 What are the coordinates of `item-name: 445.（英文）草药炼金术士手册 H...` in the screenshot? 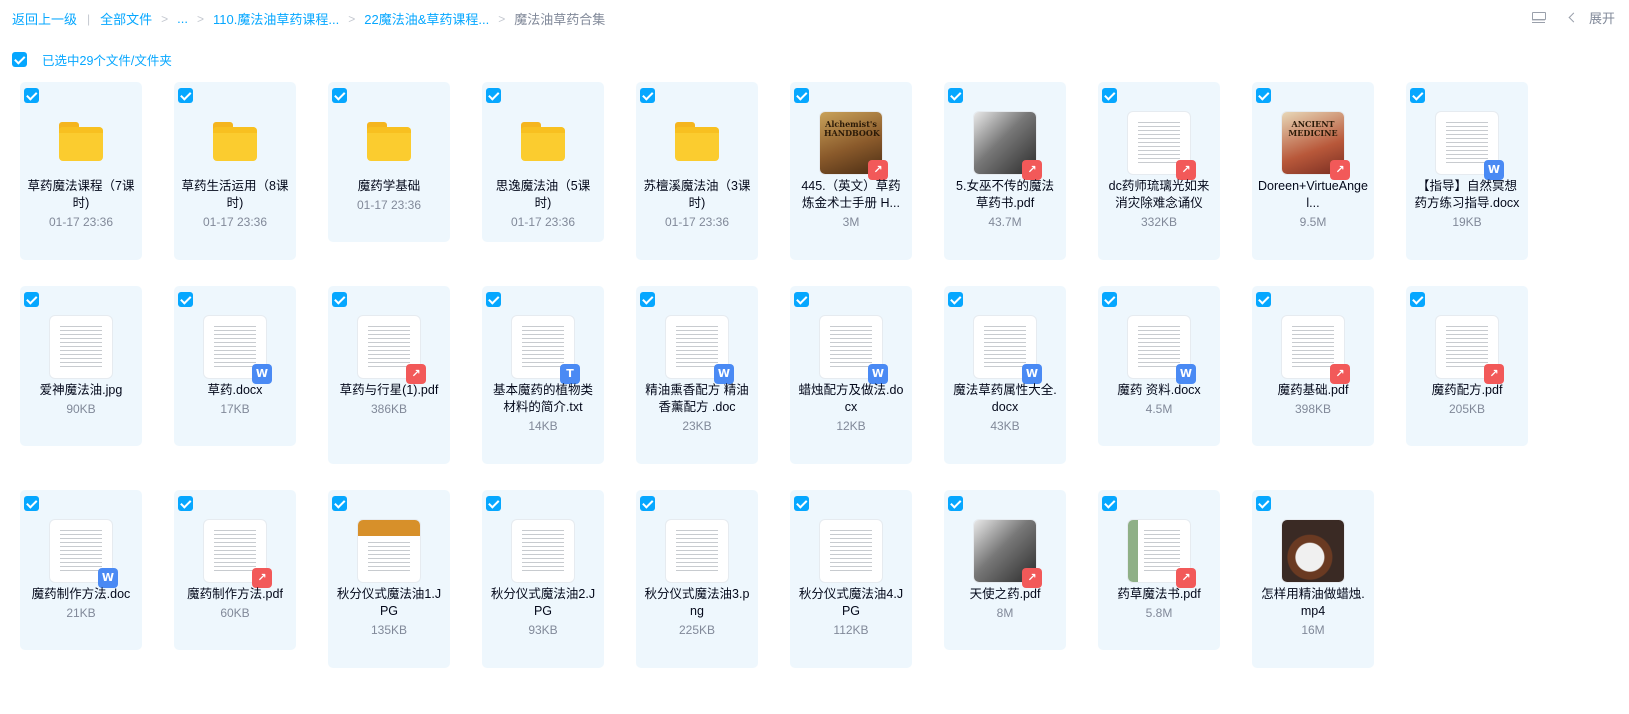 It's located at (851, 194).